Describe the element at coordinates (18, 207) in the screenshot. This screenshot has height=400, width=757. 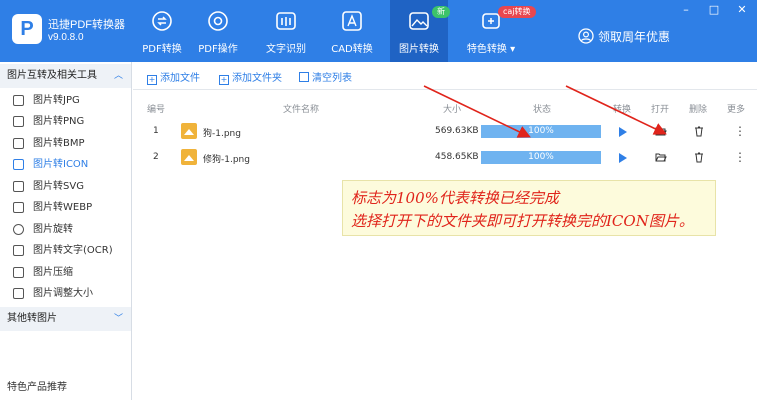
I see `image-webp-icon` at that location.